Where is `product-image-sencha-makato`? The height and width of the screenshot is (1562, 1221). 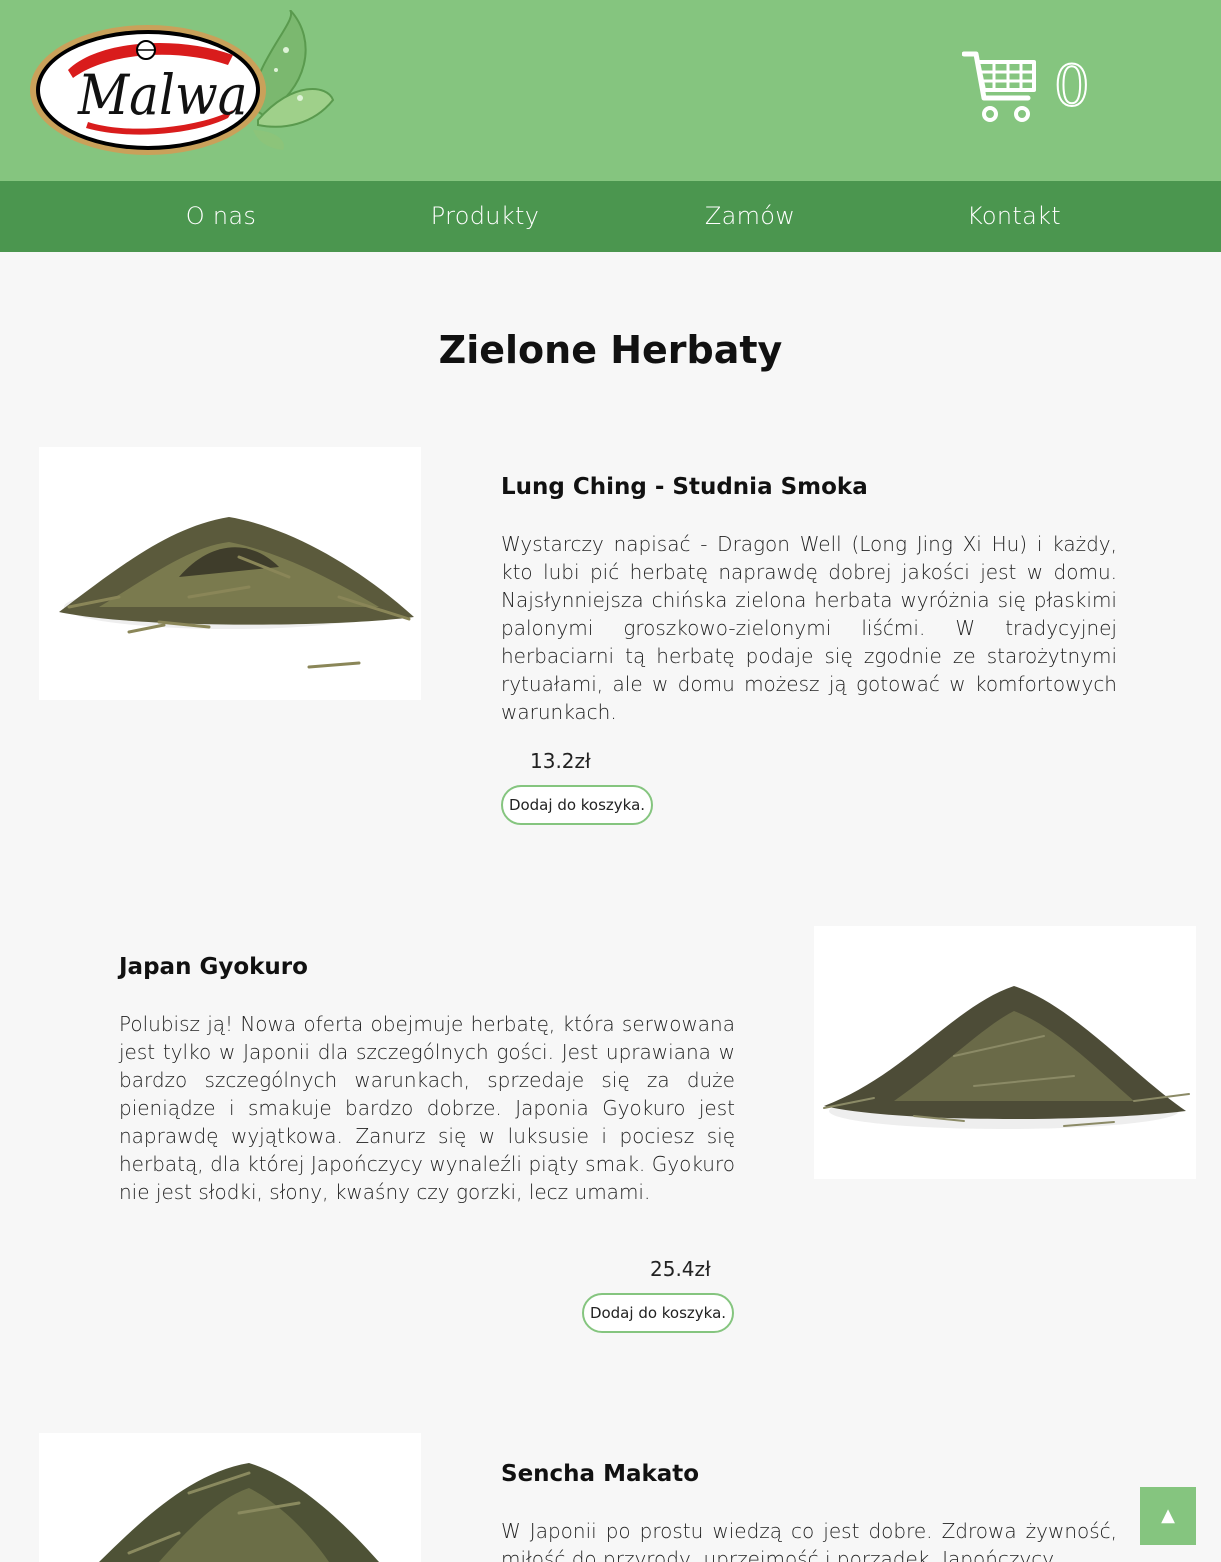
product-image-sencha-makato is located at coordinates (230, 1497).